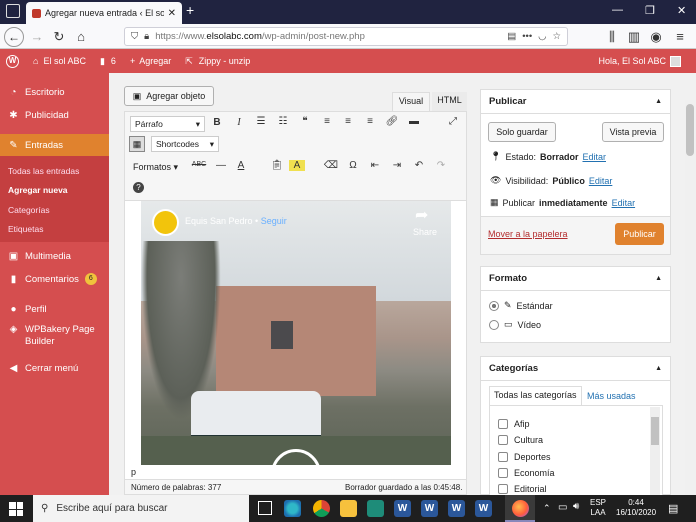  What do you see at coordinates (54, 279) in the screenshot?
I see `sidebar-item-comentarios: ▮ Comentarios 6` at bounding box center [54, 279].